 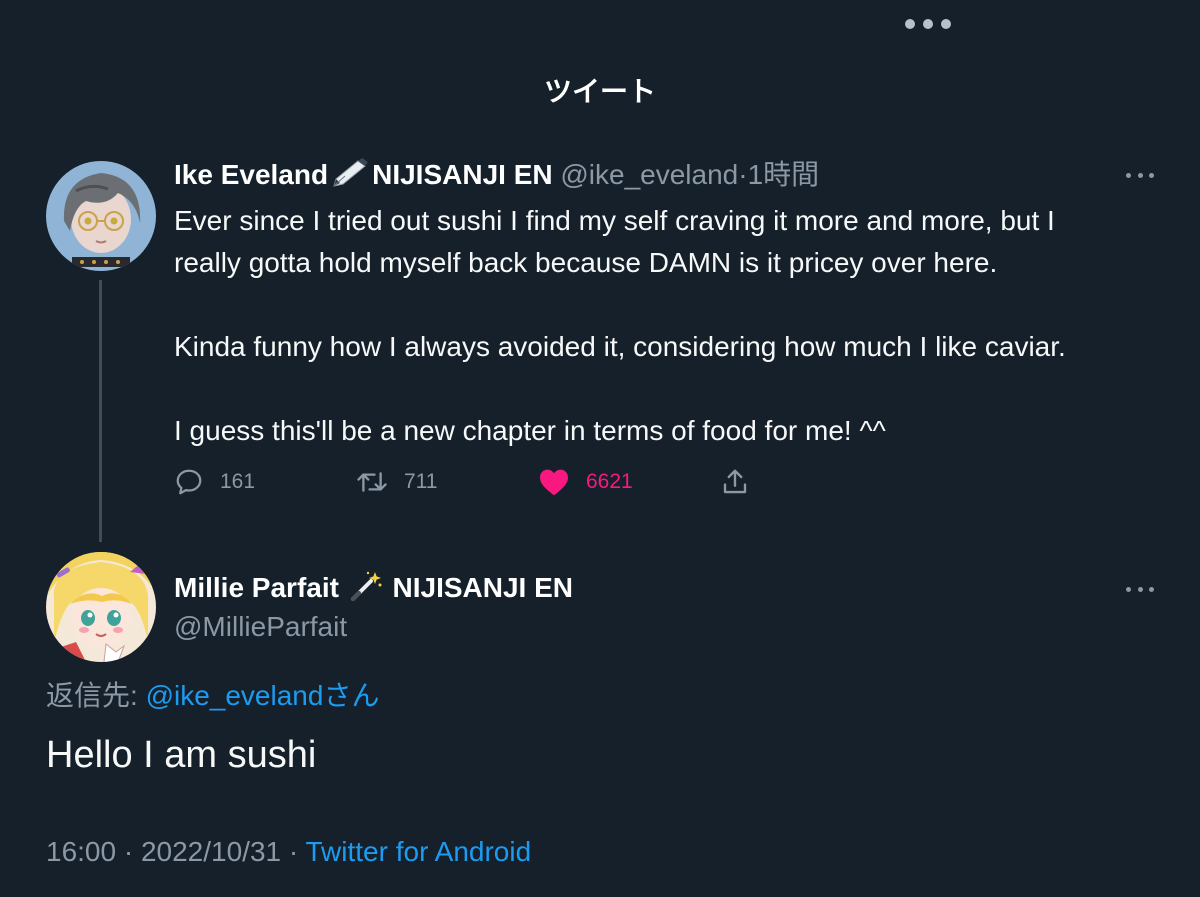 I want to click on more-options-icon, so click(x=928, y=24).